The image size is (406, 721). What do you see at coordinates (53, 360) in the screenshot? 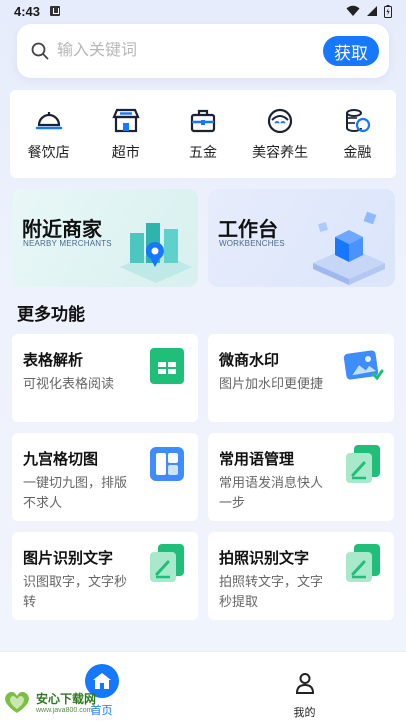
I see `feature-title: 表格解析` at bounding box center [53, 360].